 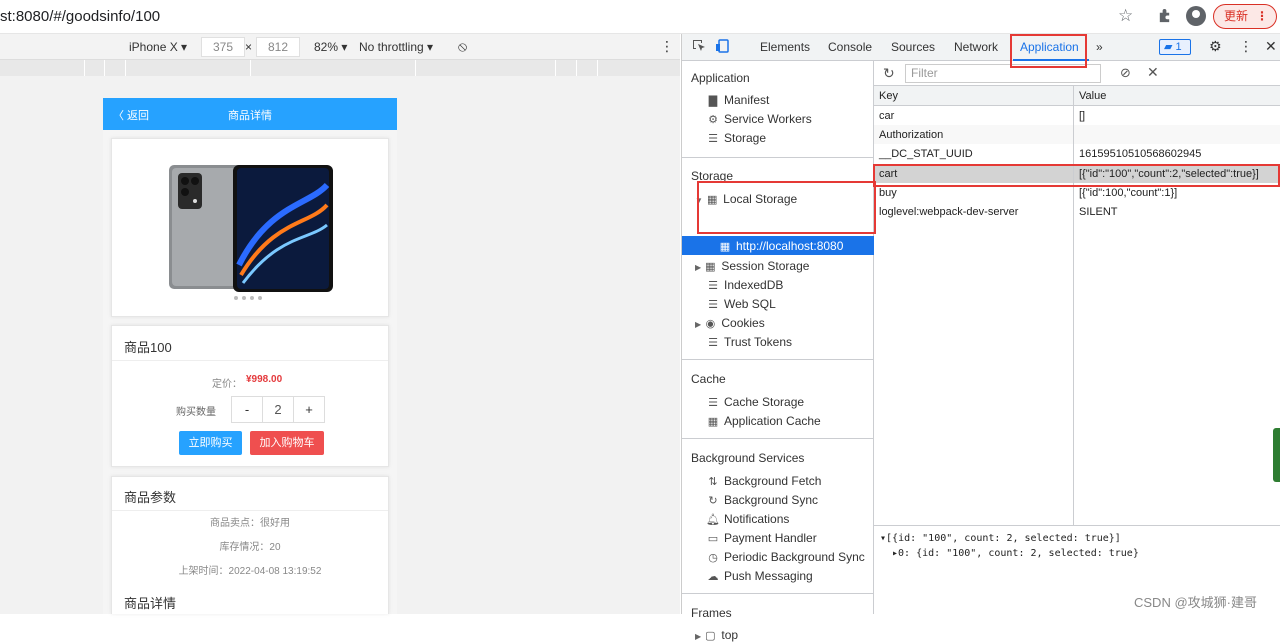 I want to click on preview-array-line: ▾[{id: "100", count: 2, selected: true}], so click(x=1000, y=538).